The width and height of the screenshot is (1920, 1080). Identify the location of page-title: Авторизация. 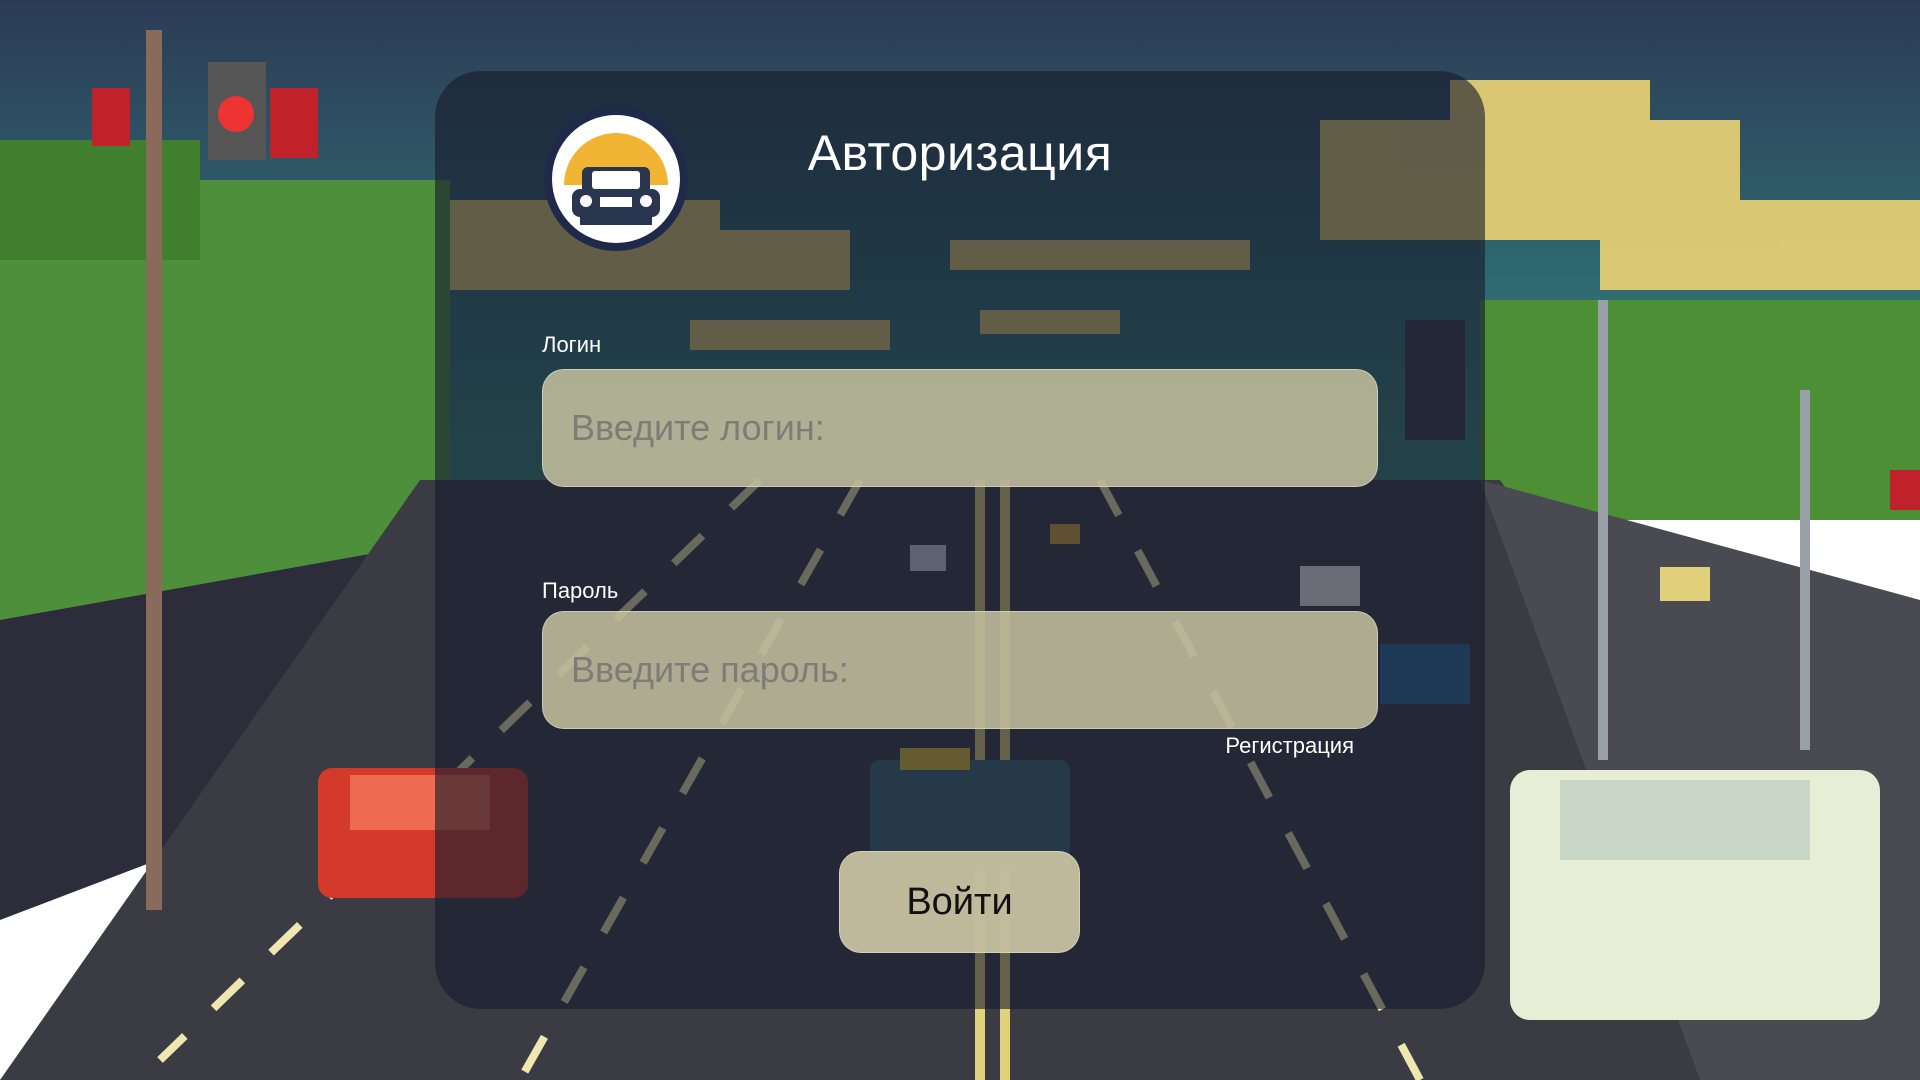
(960, 153).